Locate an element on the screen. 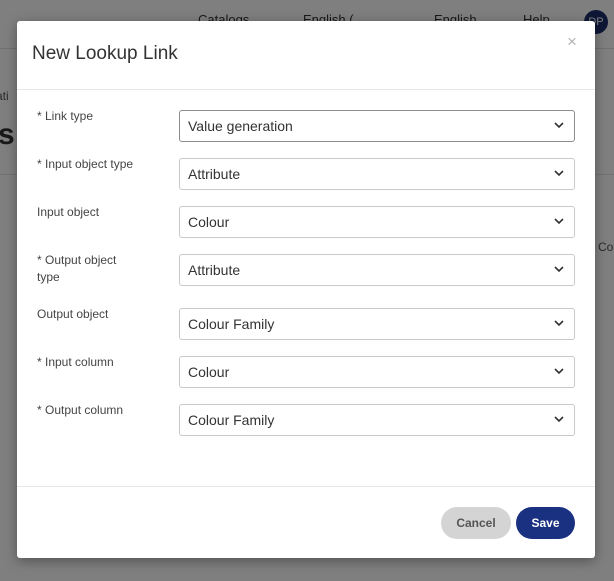 Image resolution: width=614 pixels, height=581 pixels. link-type-select: Value generation is located at coordinates (377, 126).